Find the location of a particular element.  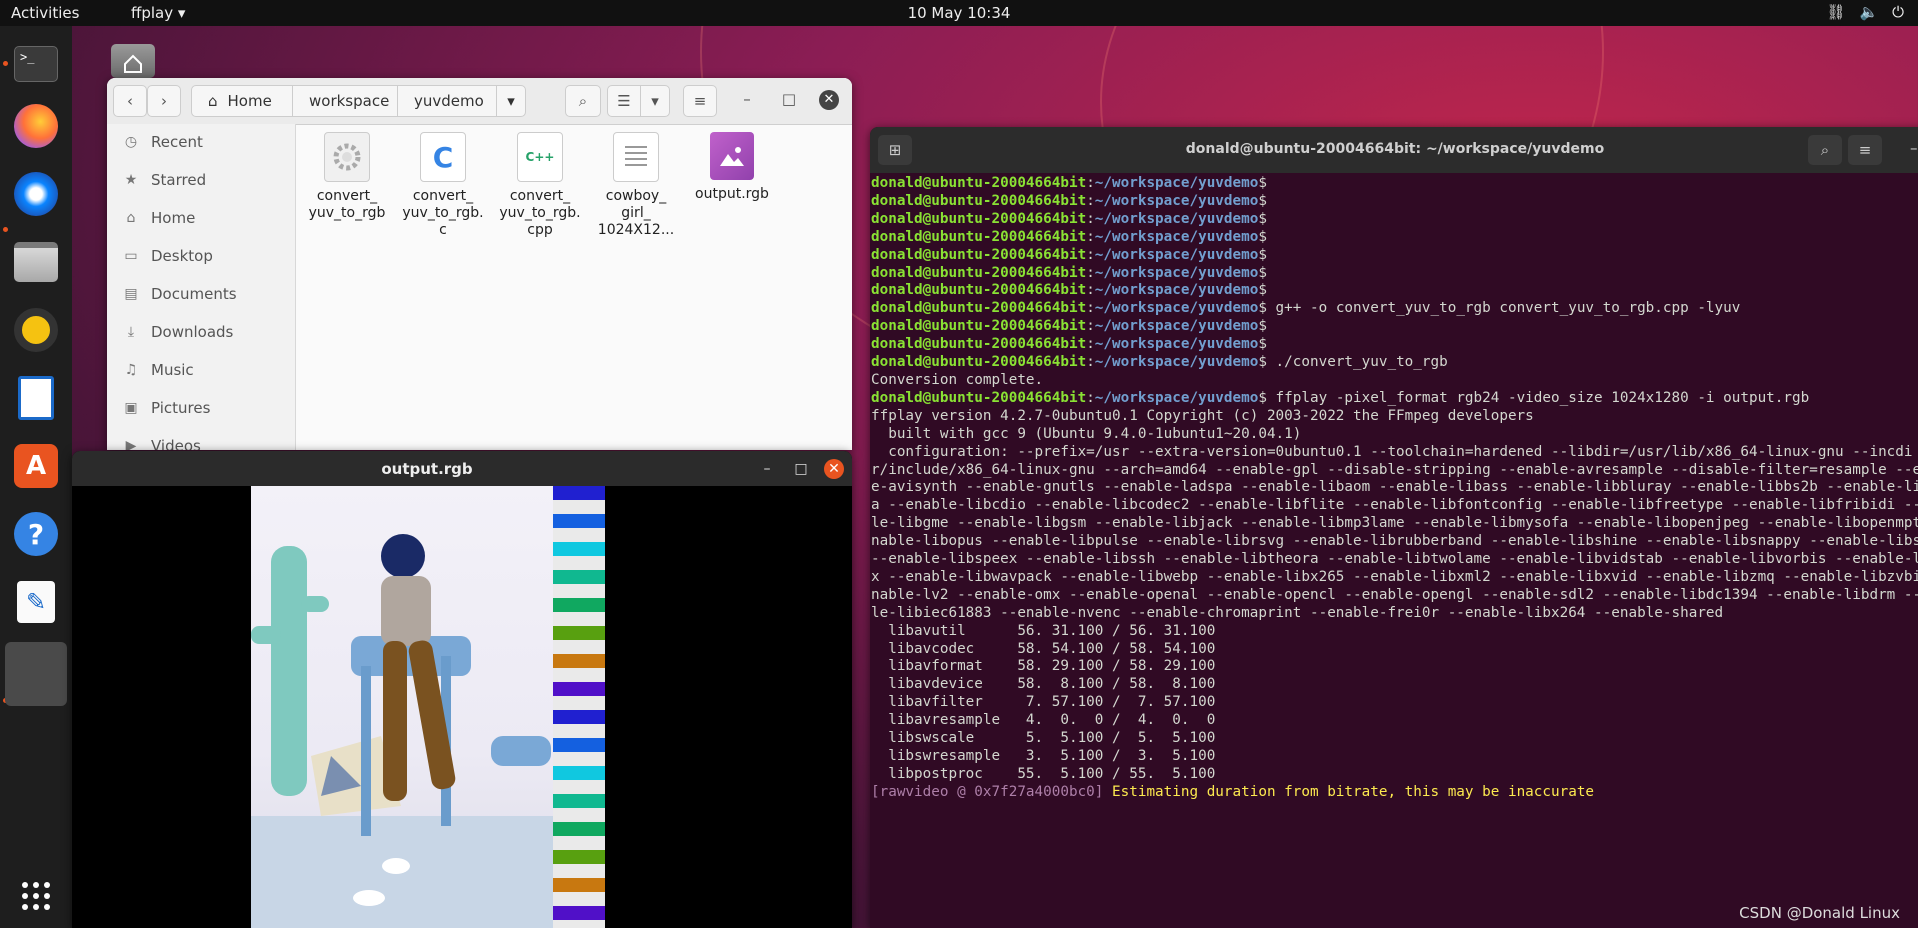

output-text: libswresample 3. 5.100 / 3. 5.100 is located at coordinates (1043, 756).